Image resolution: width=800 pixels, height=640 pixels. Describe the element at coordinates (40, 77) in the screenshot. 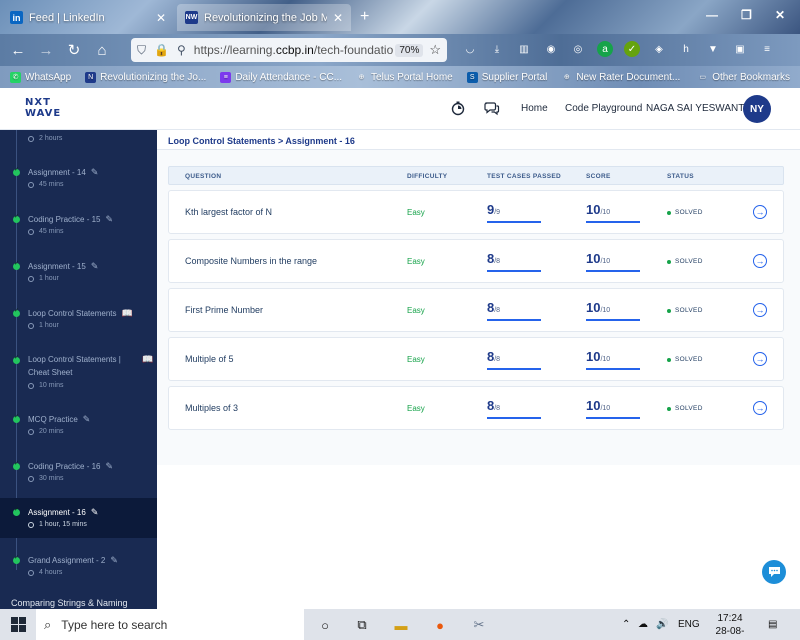

I see `bookmark-whatsapp: ✆ WhatsApp` at that location.